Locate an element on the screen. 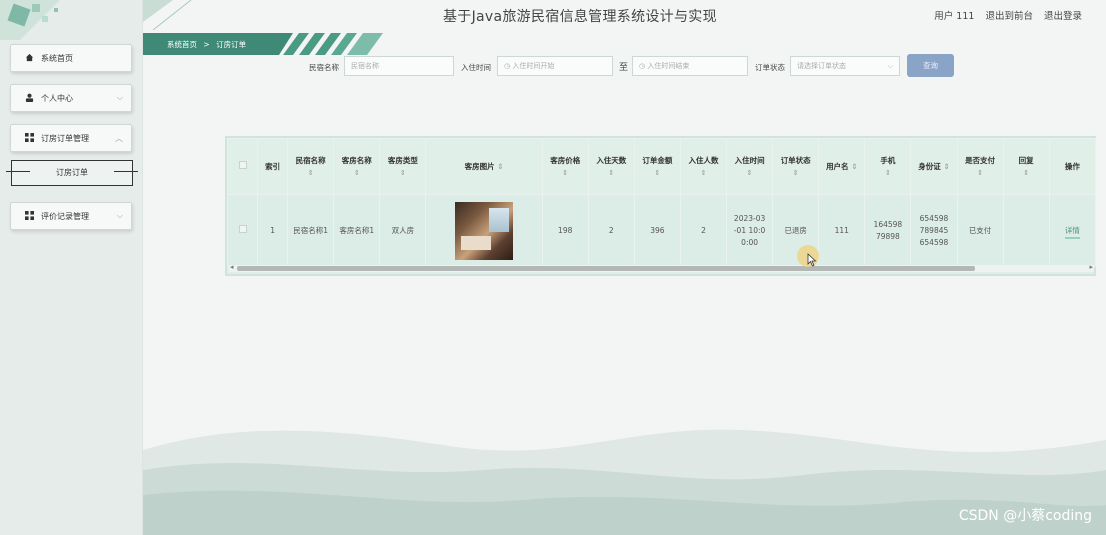 Image resolution: width=1106 pixels, height=535 pixels. query-button: 查询 is located at coordinates (930, 65).